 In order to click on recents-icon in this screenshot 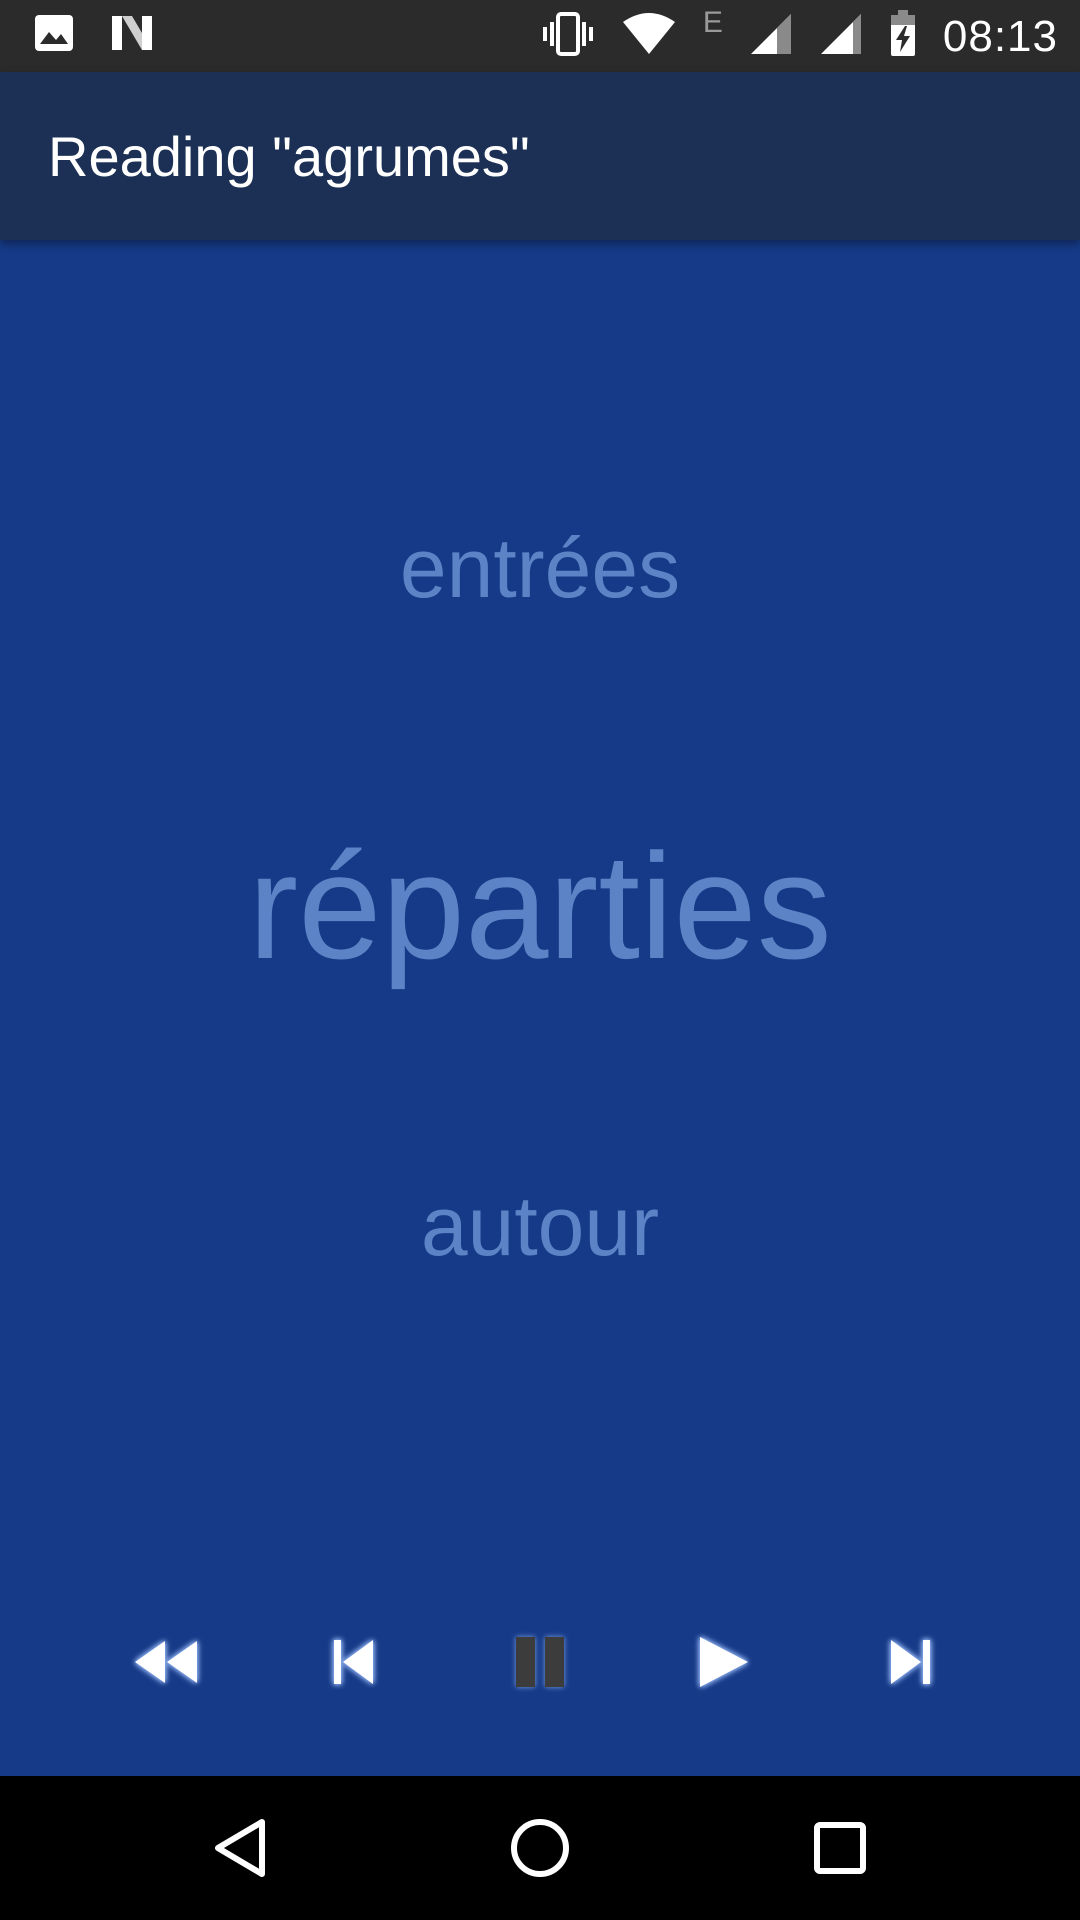, I will do `click(840, 1848)`.